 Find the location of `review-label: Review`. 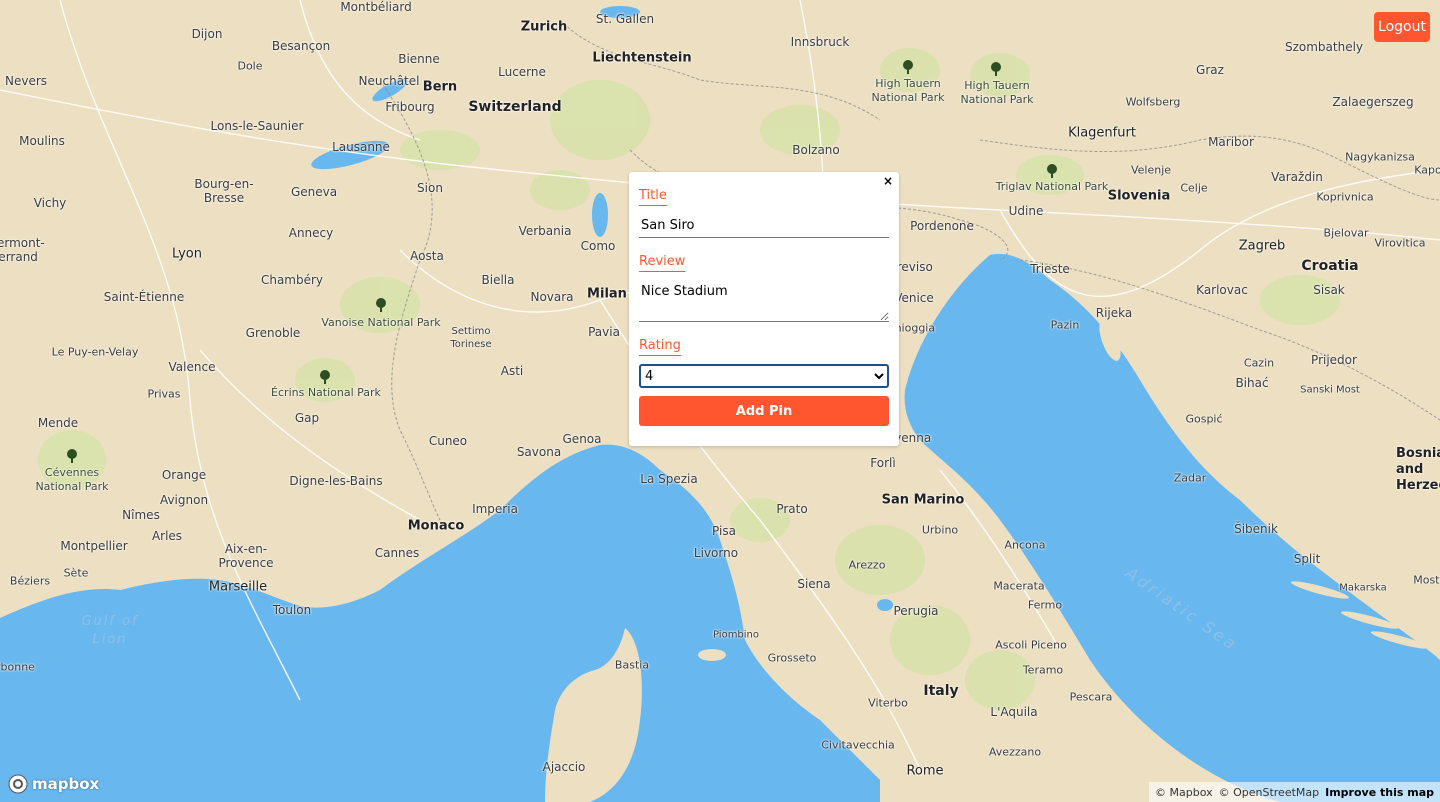

review-label: Review is located at coordinates (662, 263).